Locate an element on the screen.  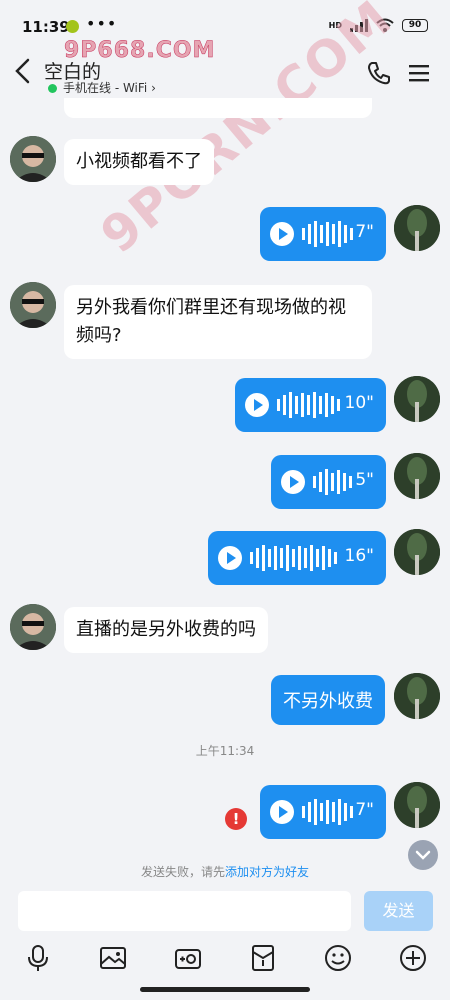
voice-message: 10" is located at coordinates (310, 405).